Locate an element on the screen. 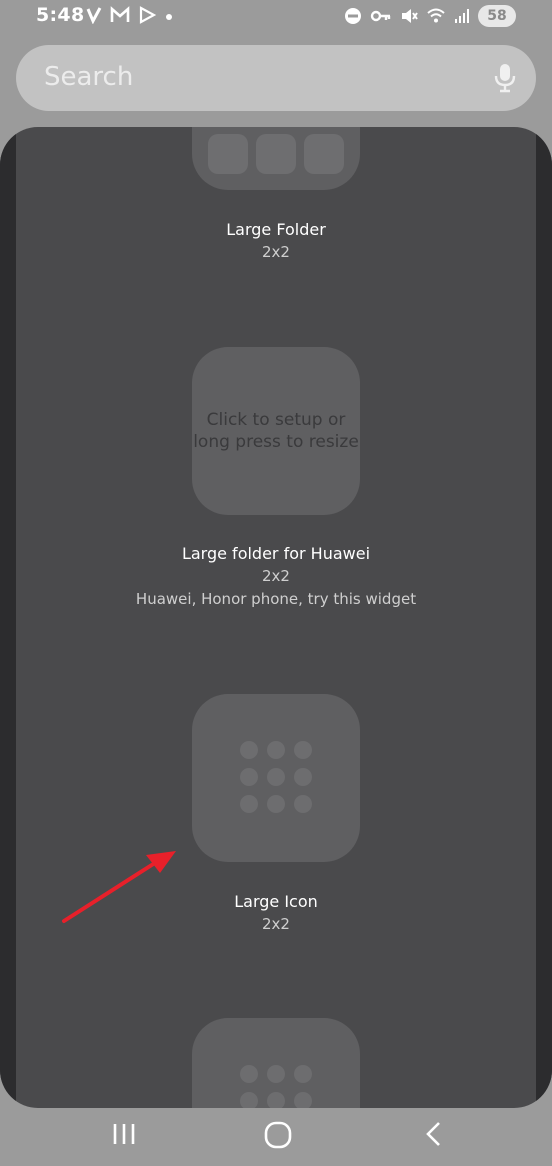  battery-icon: 58 is located at coordinates (497, 16).